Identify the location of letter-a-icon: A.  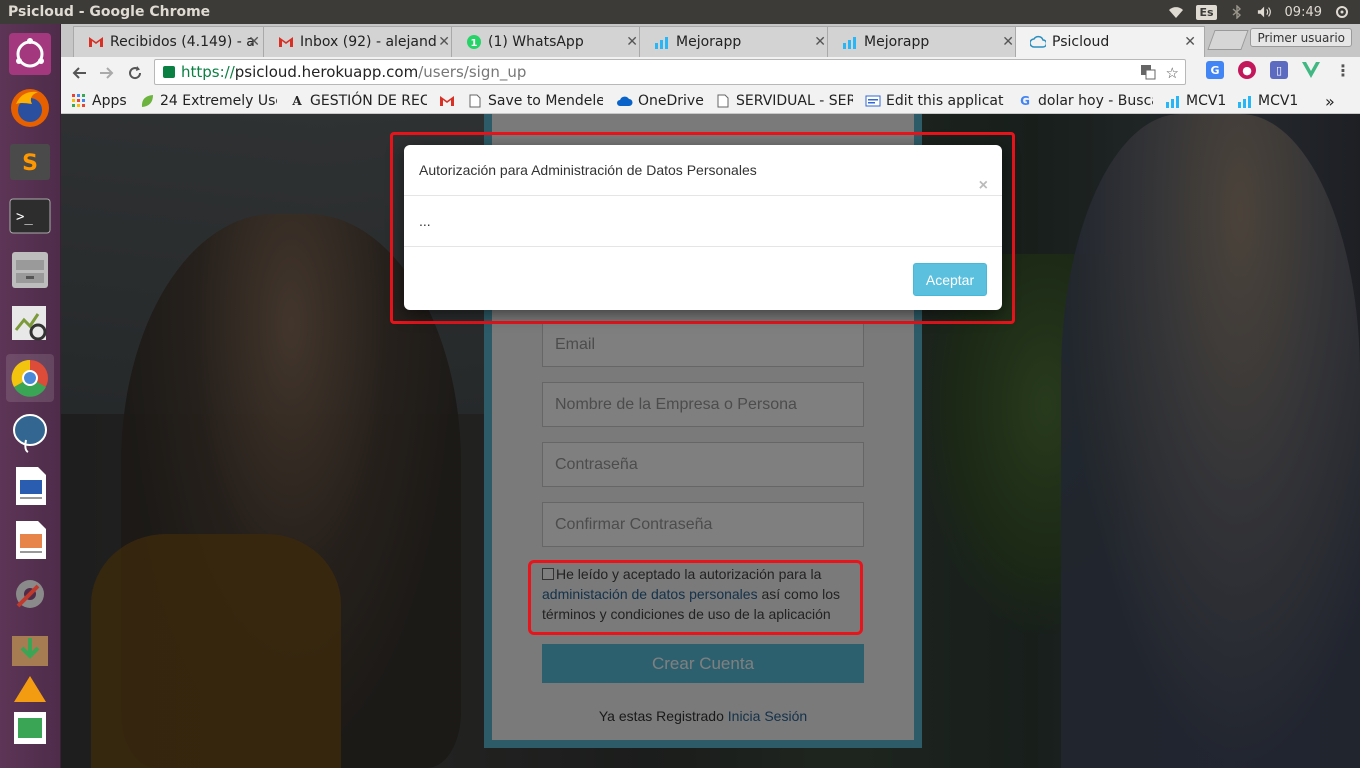
(297, 101).